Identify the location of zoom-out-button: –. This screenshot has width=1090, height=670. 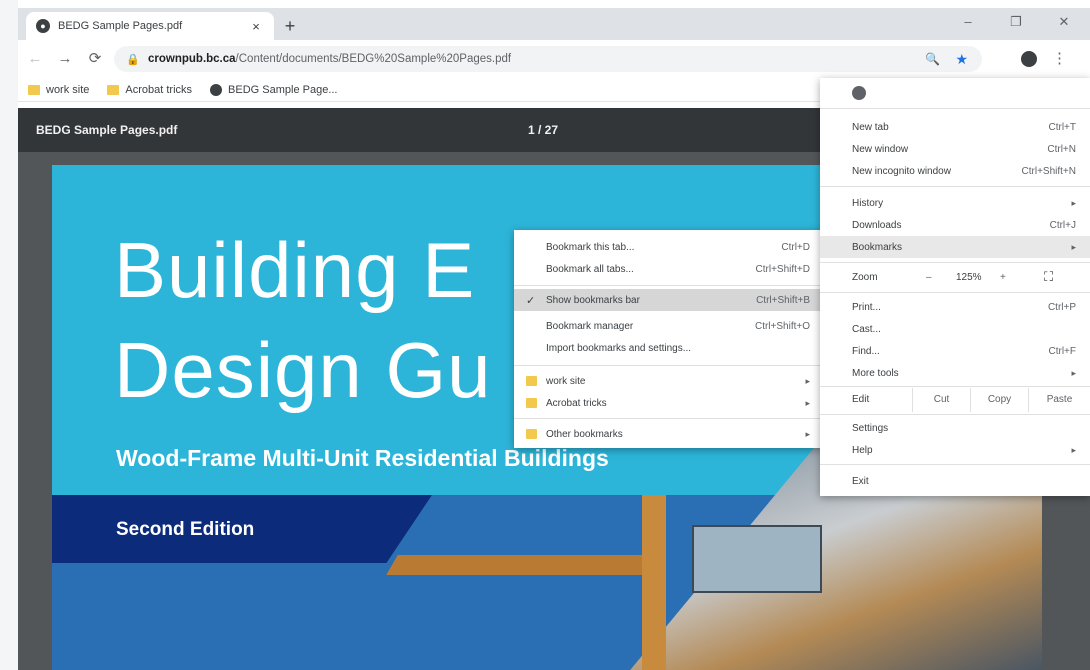
(929, 277).